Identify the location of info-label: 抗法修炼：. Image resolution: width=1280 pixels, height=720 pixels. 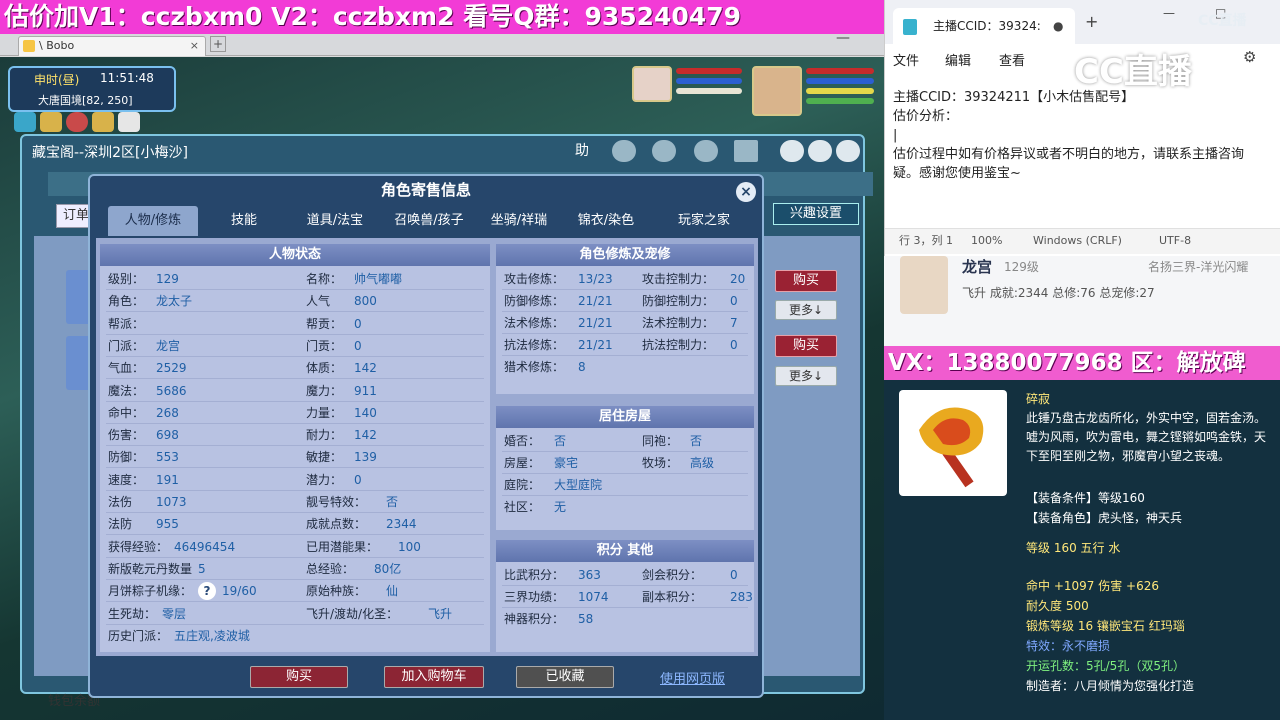
(534, 345).